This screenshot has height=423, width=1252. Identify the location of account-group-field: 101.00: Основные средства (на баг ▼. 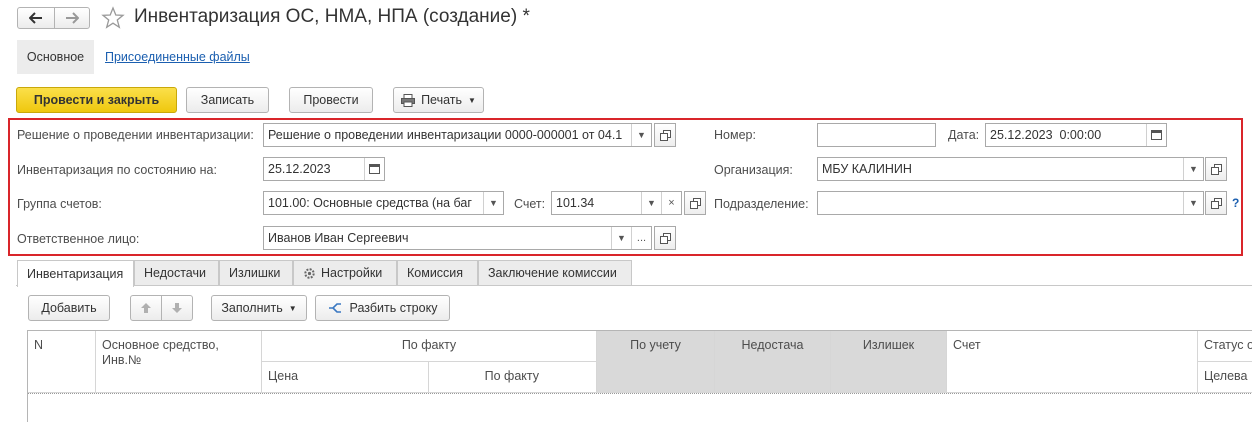
(383, 203).